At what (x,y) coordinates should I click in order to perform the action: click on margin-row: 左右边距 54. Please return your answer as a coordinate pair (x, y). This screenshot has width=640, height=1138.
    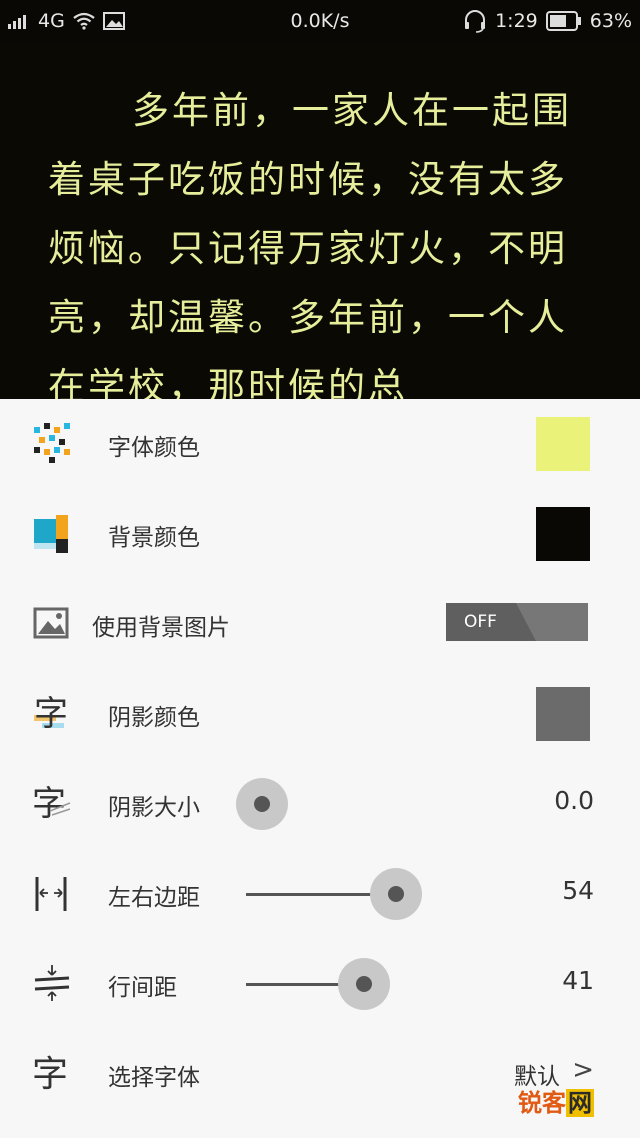
    Looking at the image, I should click on (320, 894).